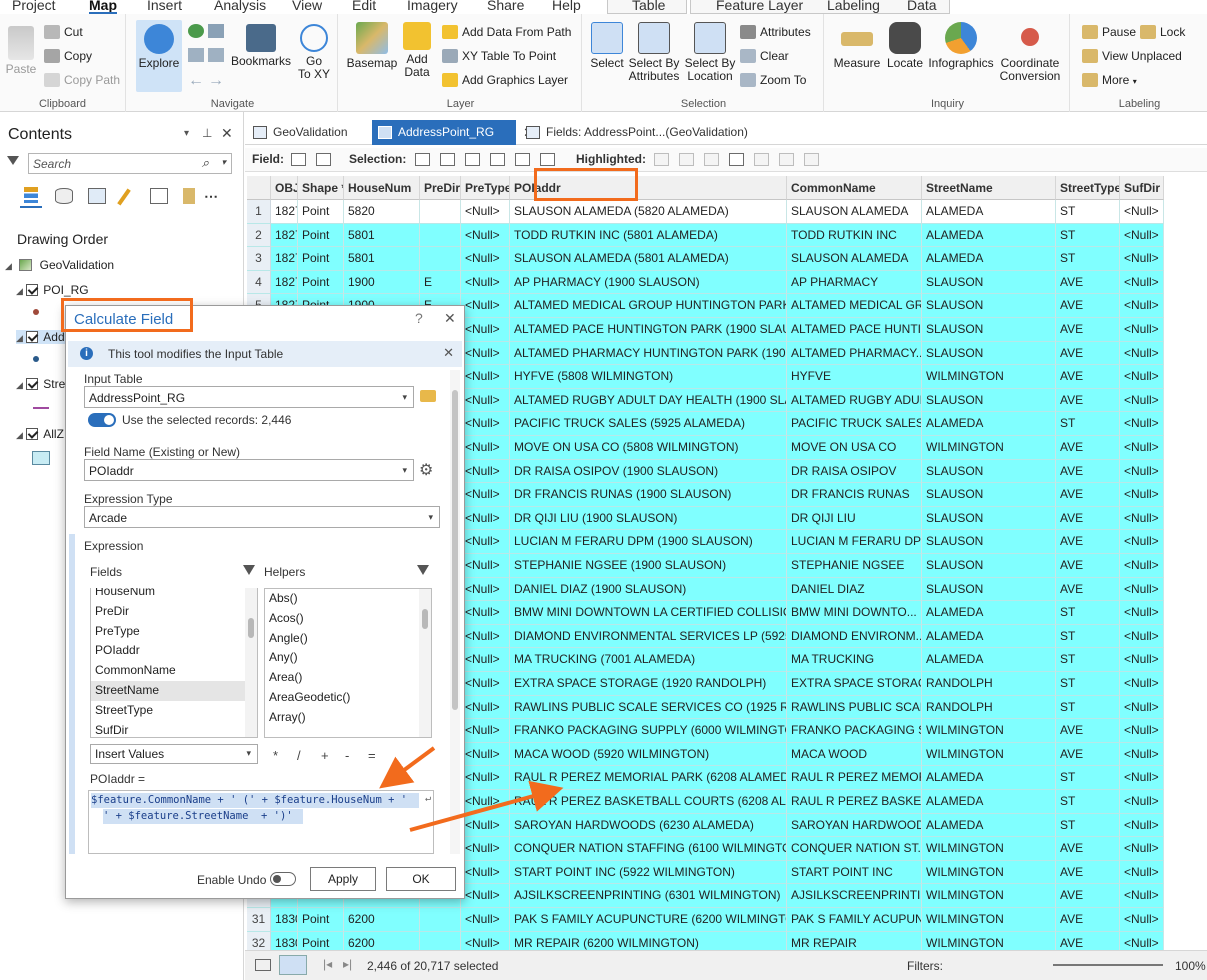 The width and height of the screenshot is (1207, 980). What do you see at coordinates (284, 282) in the screenshot?
I see `table-cell: 18275` at bounding box center [284, 282].